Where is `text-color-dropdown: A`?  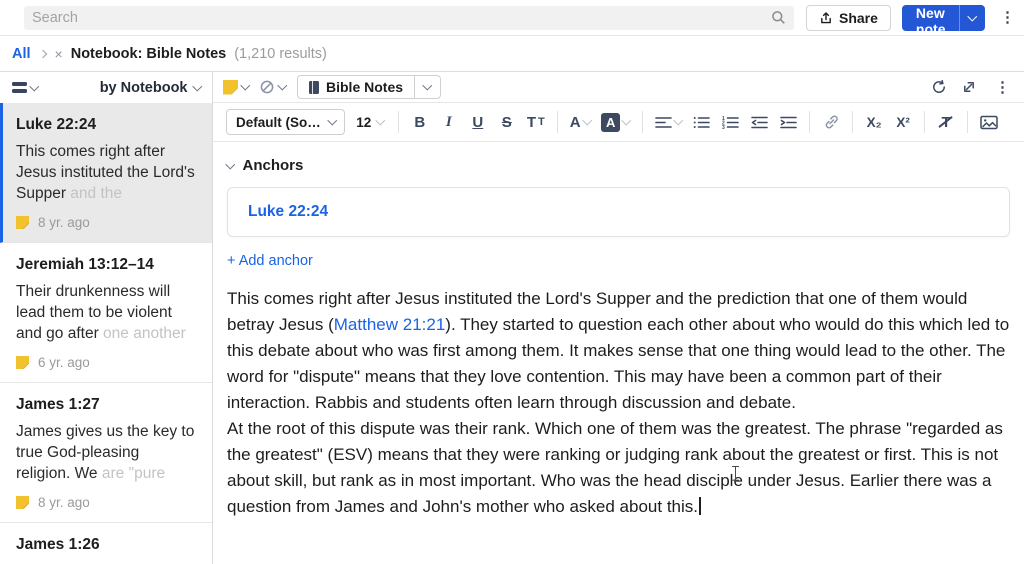
text-color-dropdown: A is located at coordinates (580, 122).